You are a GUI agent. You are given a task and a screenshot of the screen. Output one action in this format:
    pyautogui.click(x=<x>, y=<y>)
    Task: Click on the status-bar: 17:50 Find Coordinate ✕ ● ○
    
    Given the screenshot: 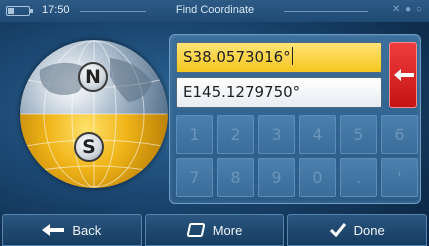 What is the action you would take?
    pyautogui.click(x=214, y=11)
    